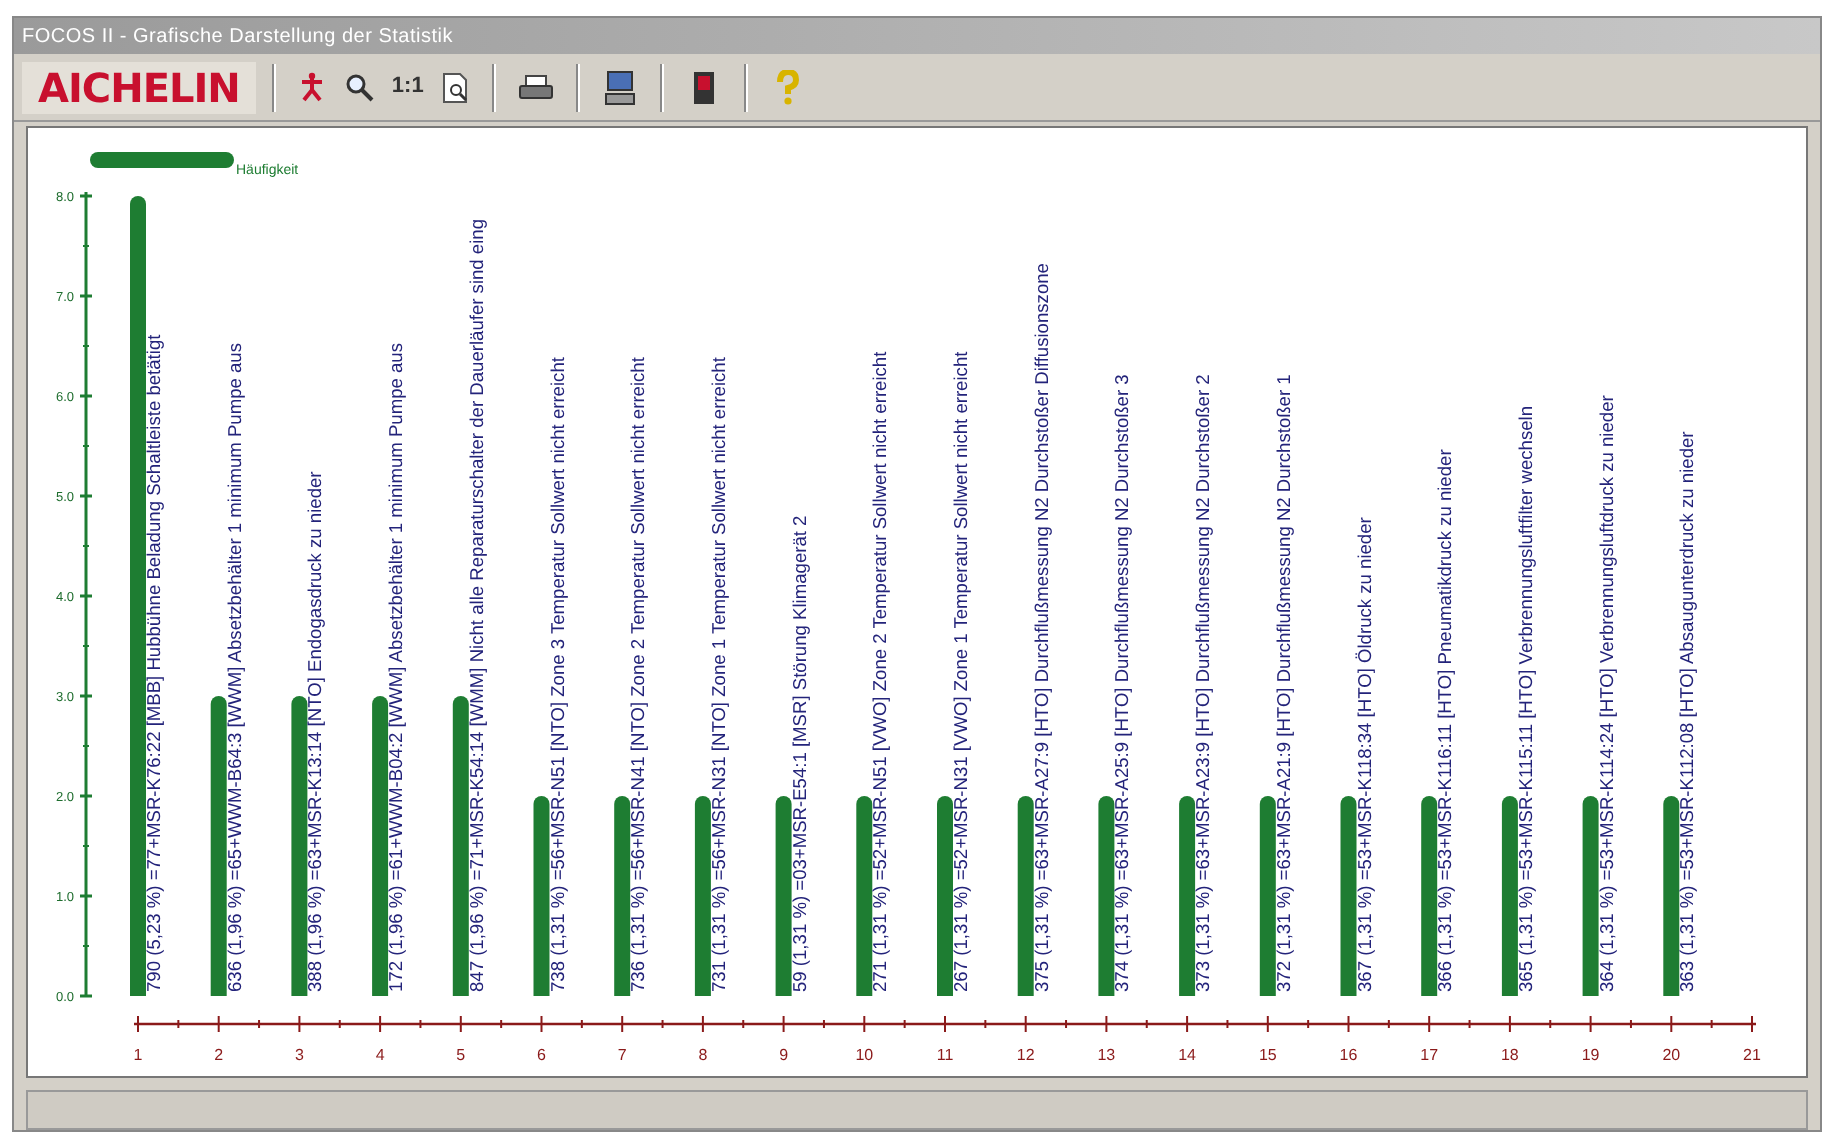 Image resolution: width=1834 pixels, height=1132 pixels. What do you see at coordinates (1429, 1055) in the screenshot?
I see `x-tick-label: 17` at bounding box center [1429, 1055].